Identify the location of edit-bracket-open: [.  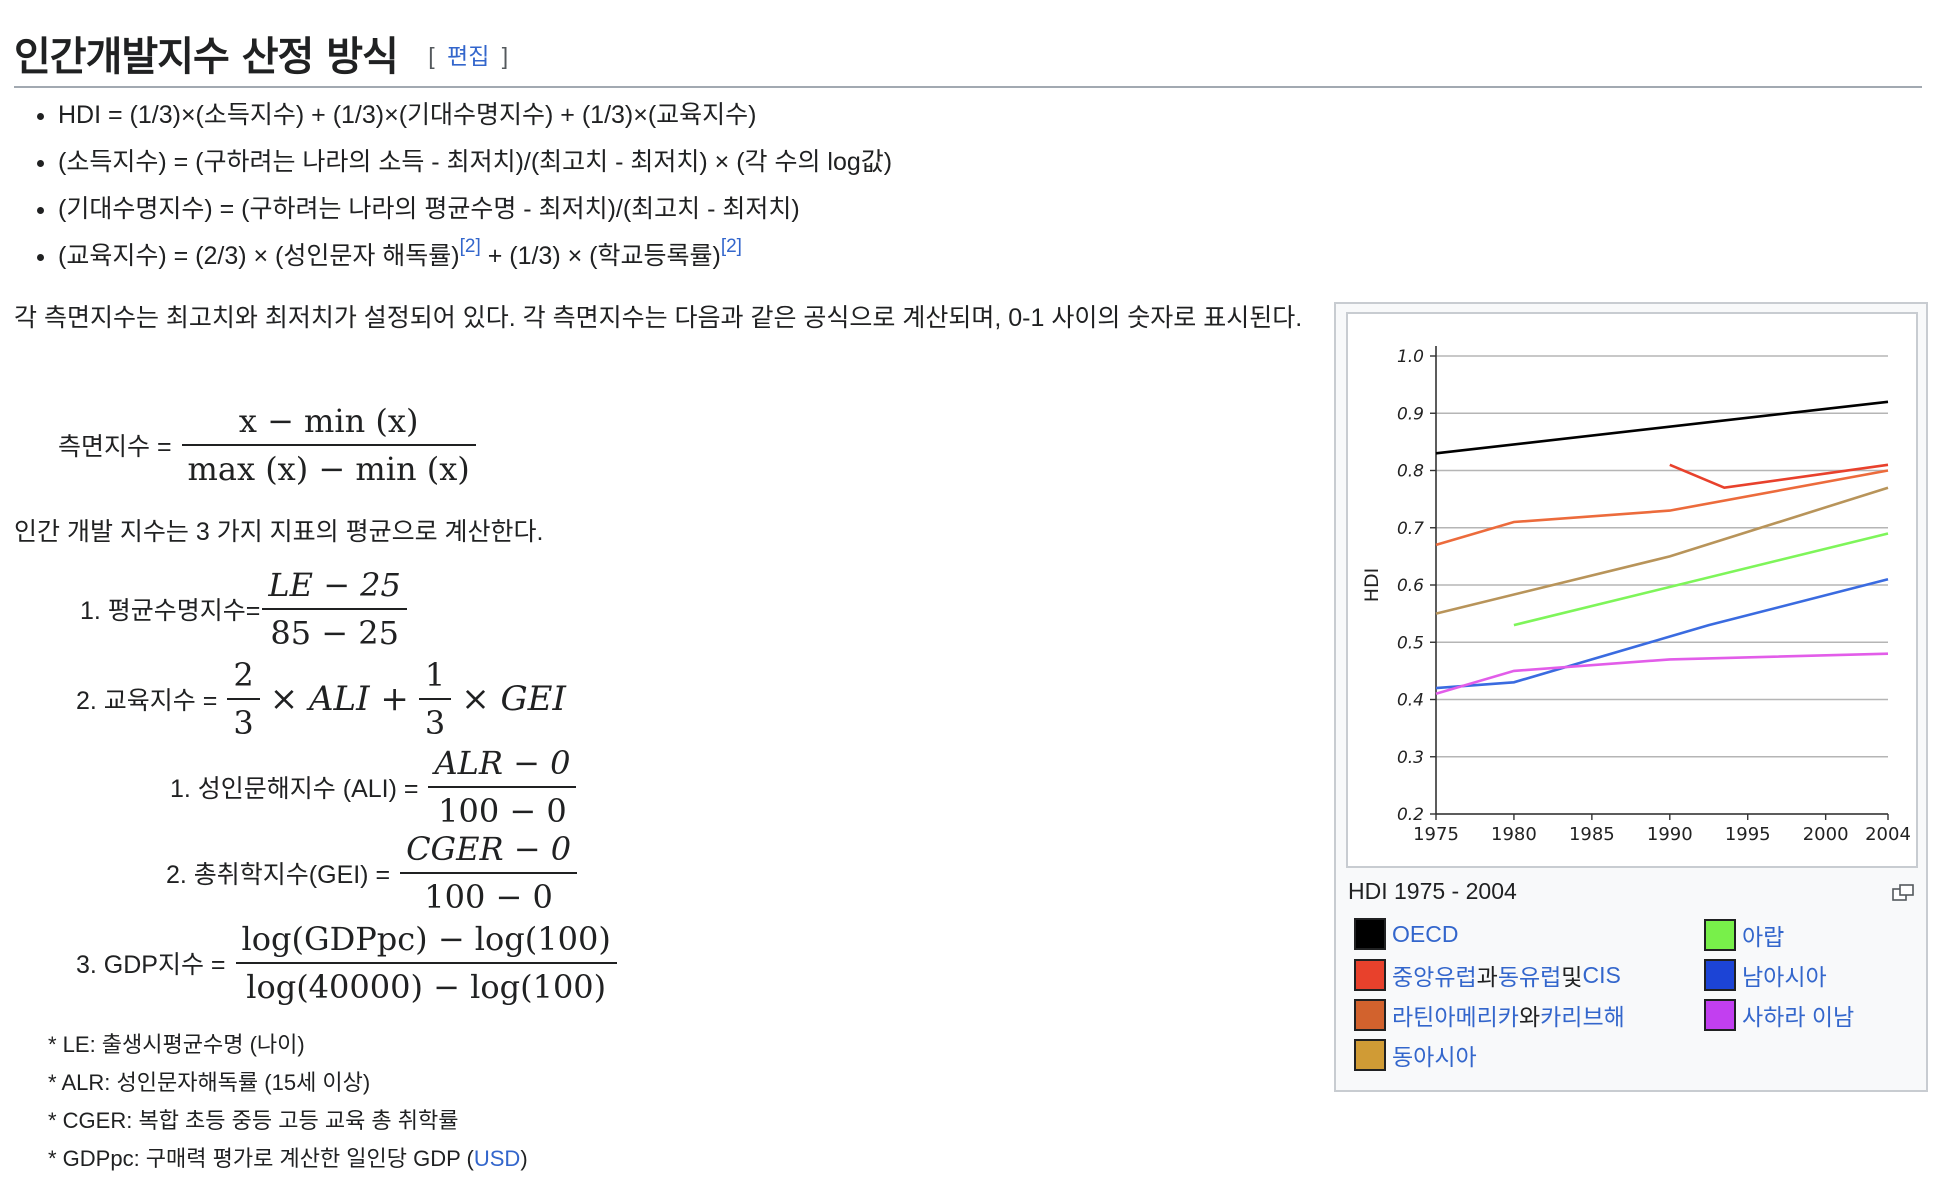
(431, 56).